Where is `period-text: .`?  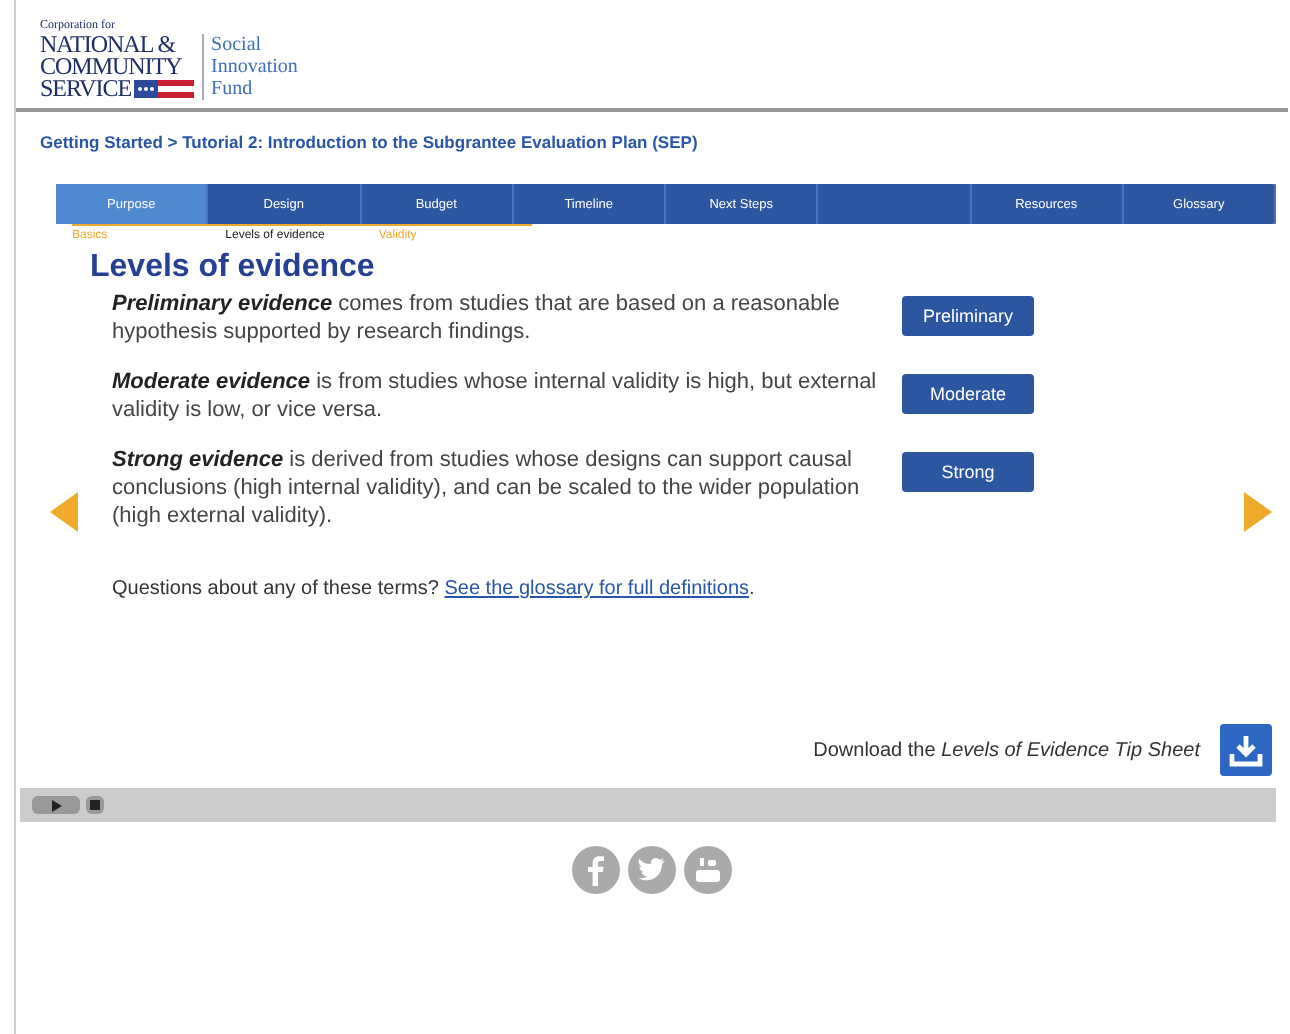 period-text: . is located at coordinates (752, 589).